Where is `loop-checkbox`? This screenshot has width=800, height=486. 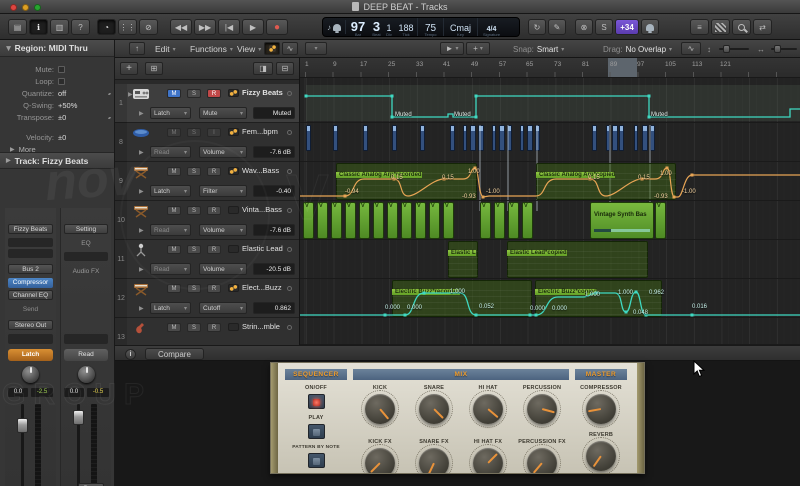
loop-checkbox is located at coordinates (61, 81).